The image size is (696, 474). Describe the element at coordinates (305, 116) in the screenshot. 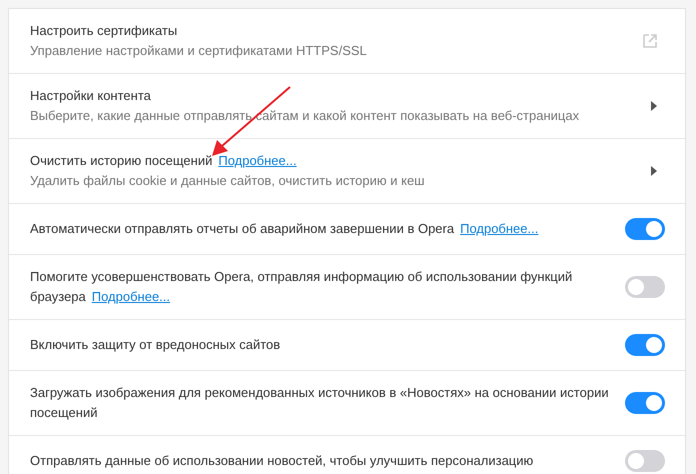

I see `setting-description: Выберите, какие данные отправлять сайтам и какой контент показывать на веб-страницах` at that location.